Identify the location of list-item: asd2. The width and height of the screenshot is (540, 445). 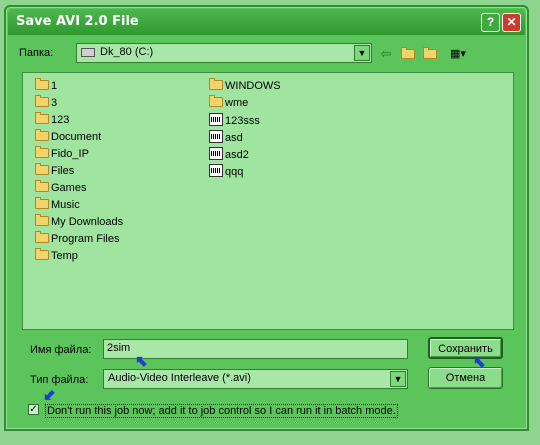
(229, 154).